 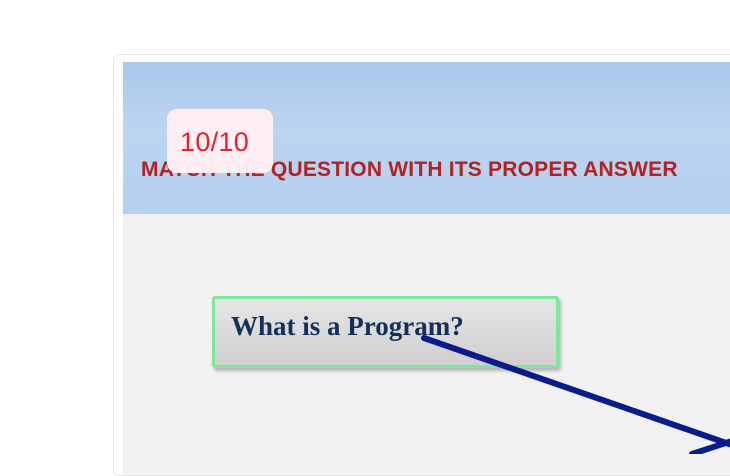 I want to click on score-badge: 10/10, so click(x=220, y=141).